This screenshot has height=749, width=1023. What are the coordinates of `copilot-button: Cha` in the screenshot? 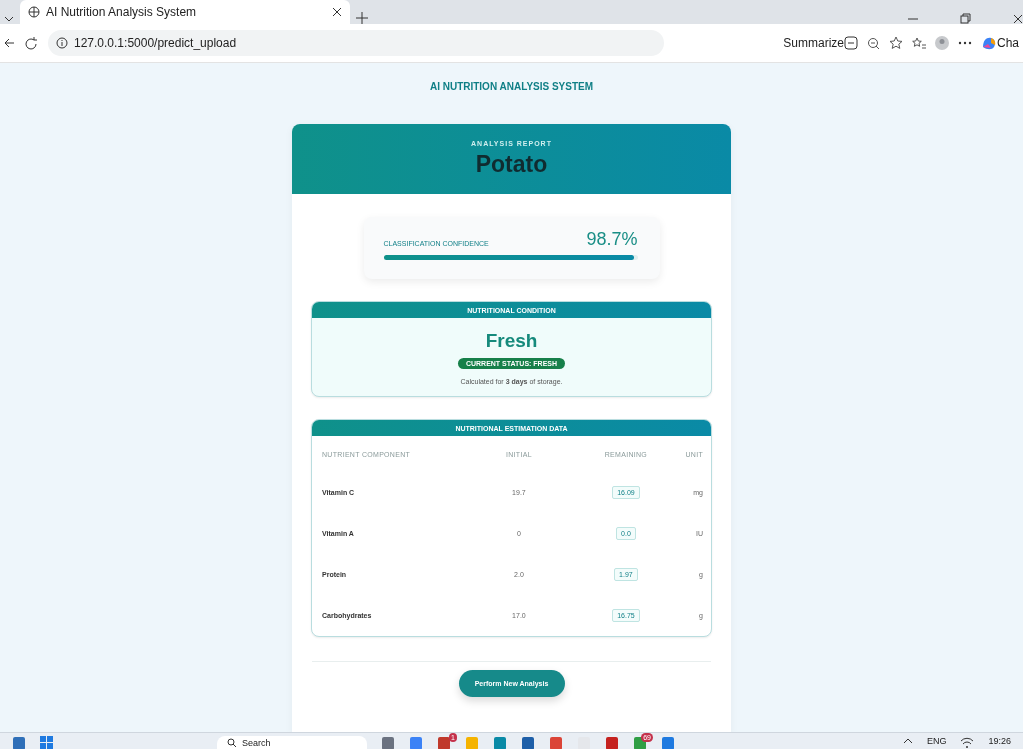 It's located at (1000, 43).